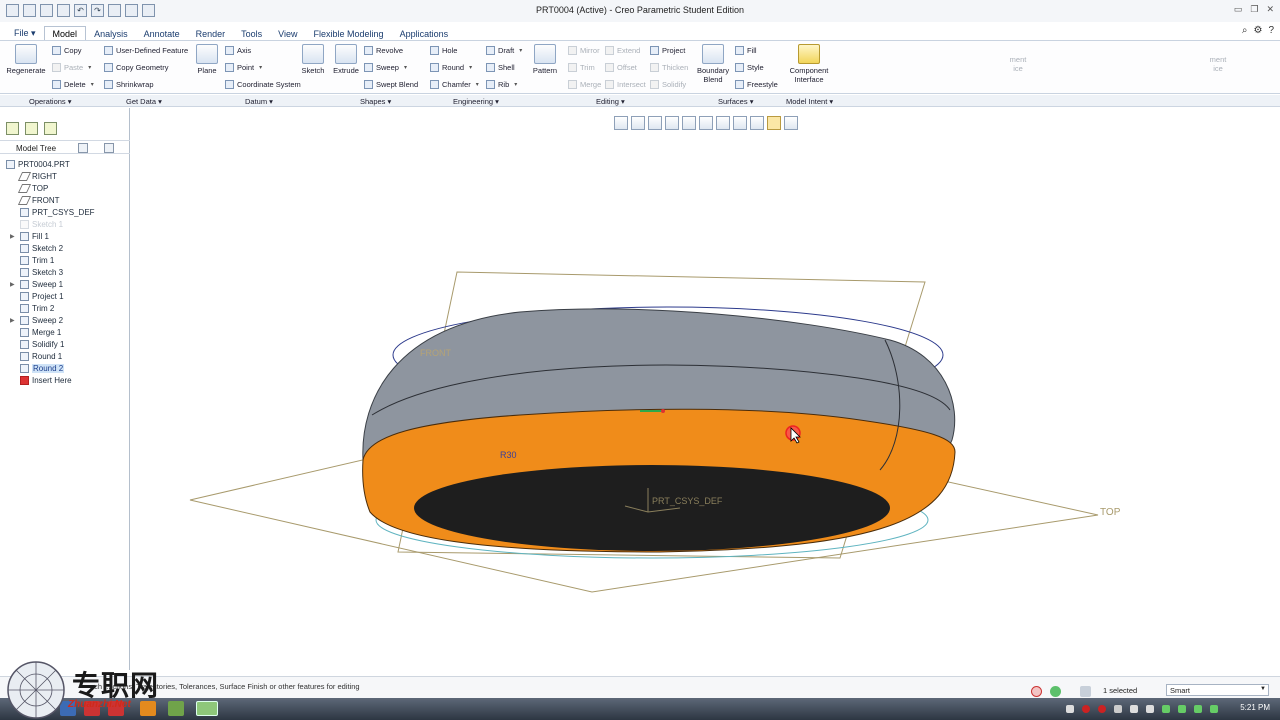  What do you see at coordinates (41, 272) in the screenshot?
I see `tree-item-sketch-3: Sketch 3` at bounding box center [41, 272].